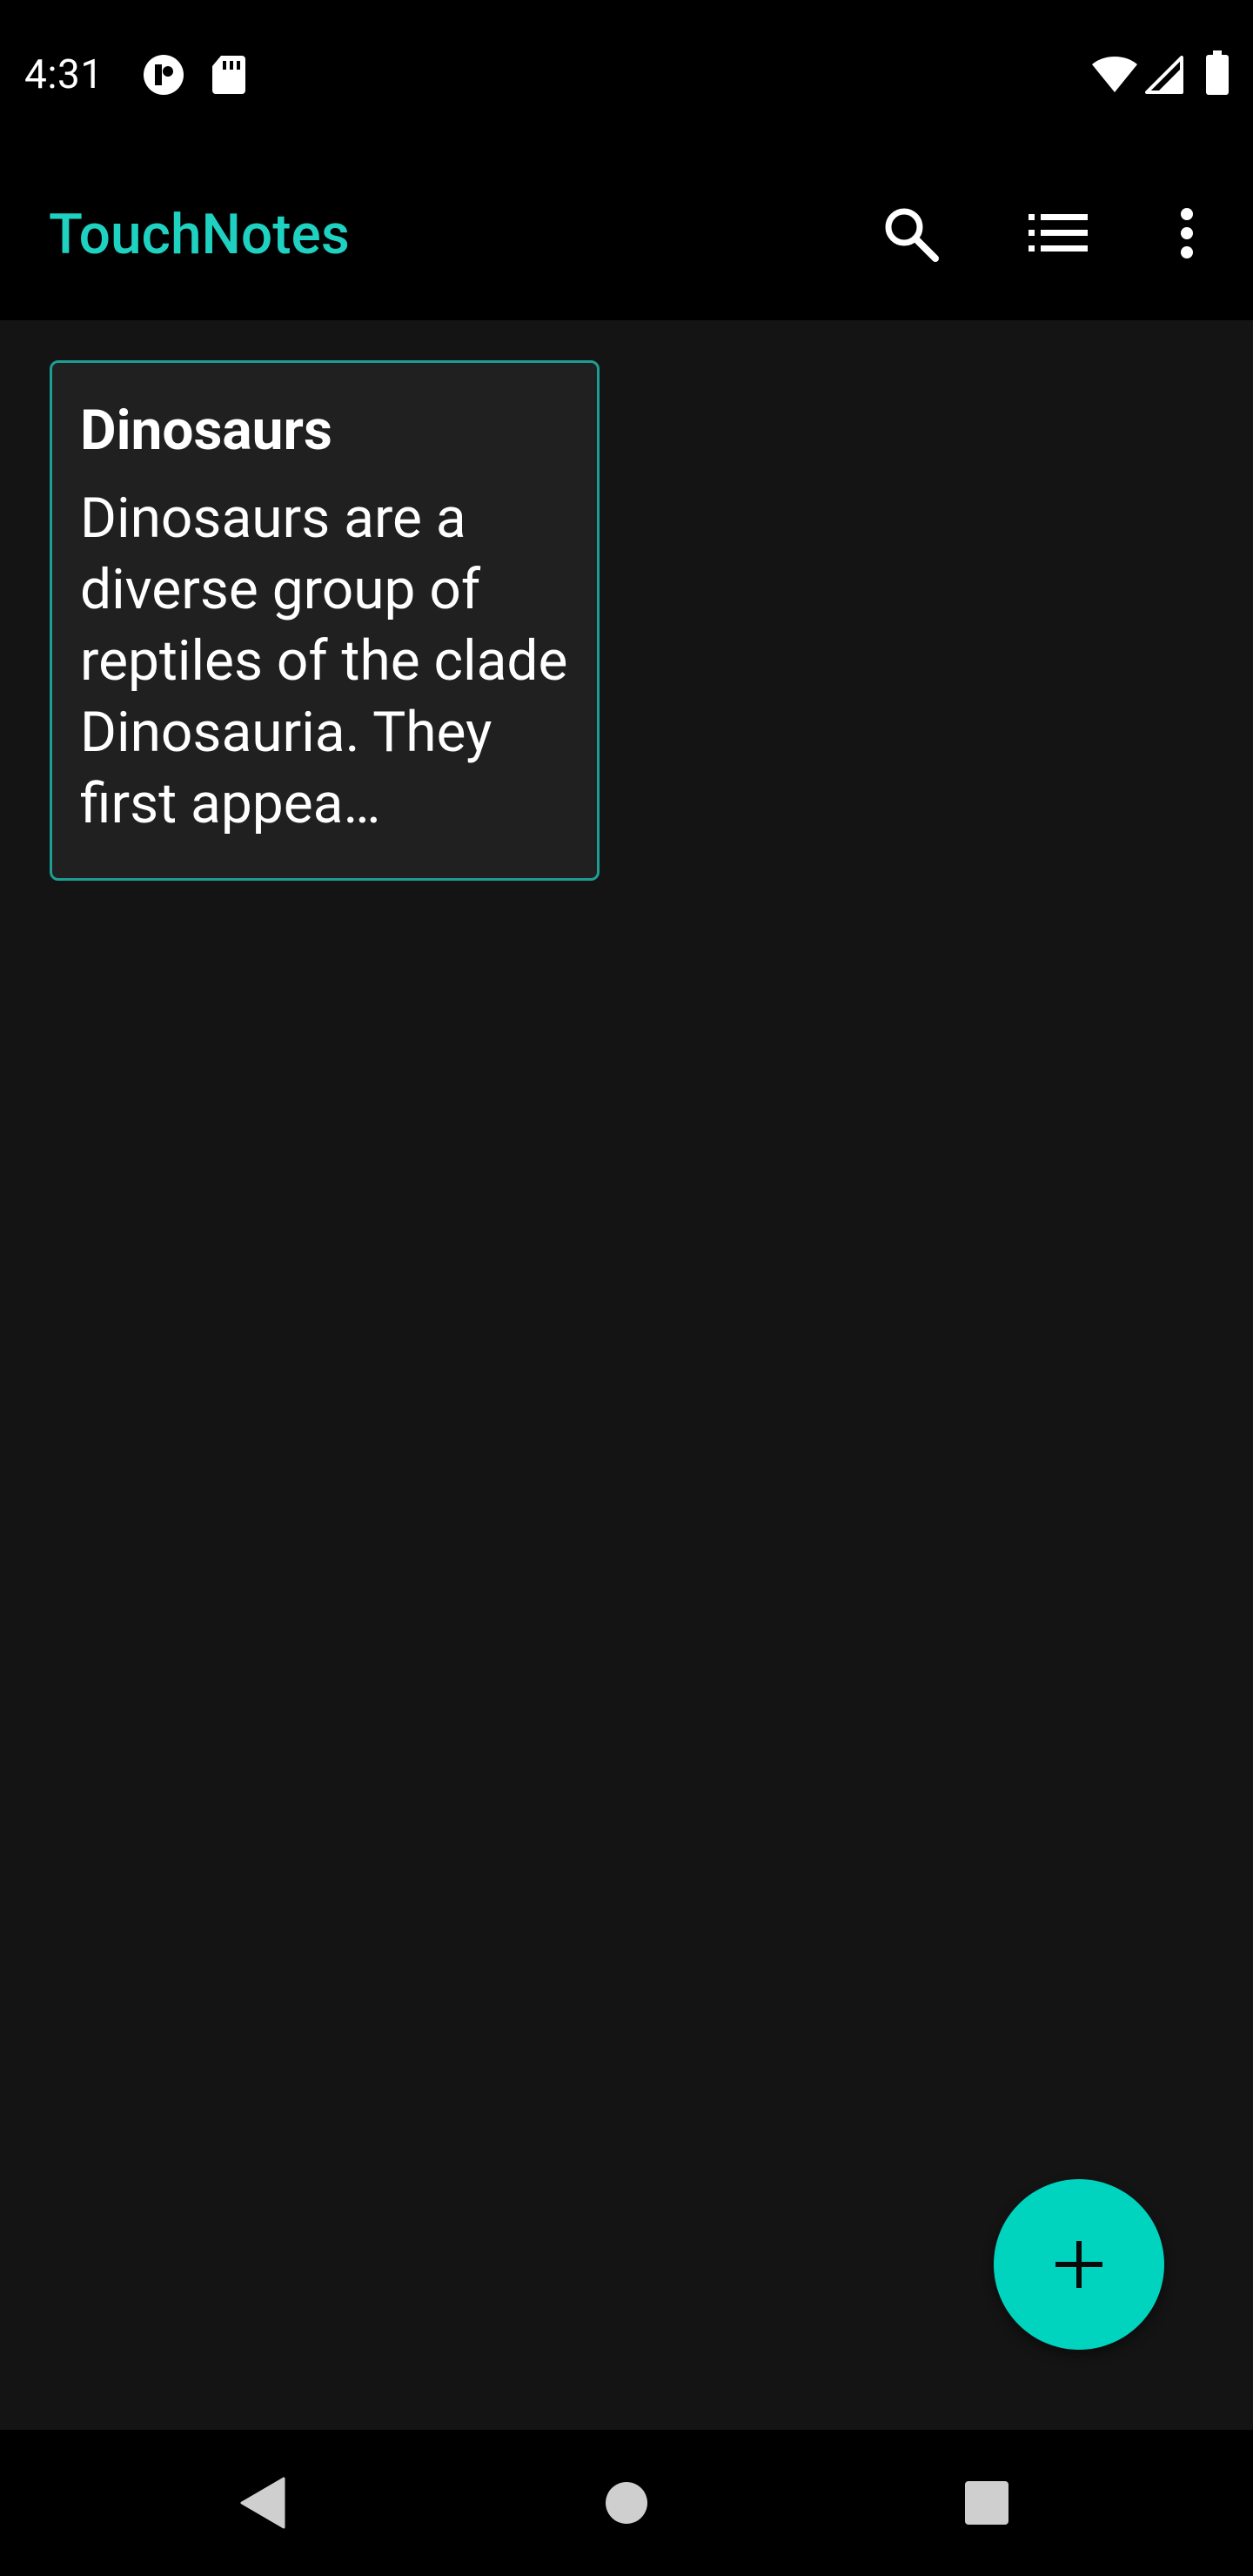 This screenshot has width=1253, height=2576. I want to click on home-icon, so click(626, 2503).